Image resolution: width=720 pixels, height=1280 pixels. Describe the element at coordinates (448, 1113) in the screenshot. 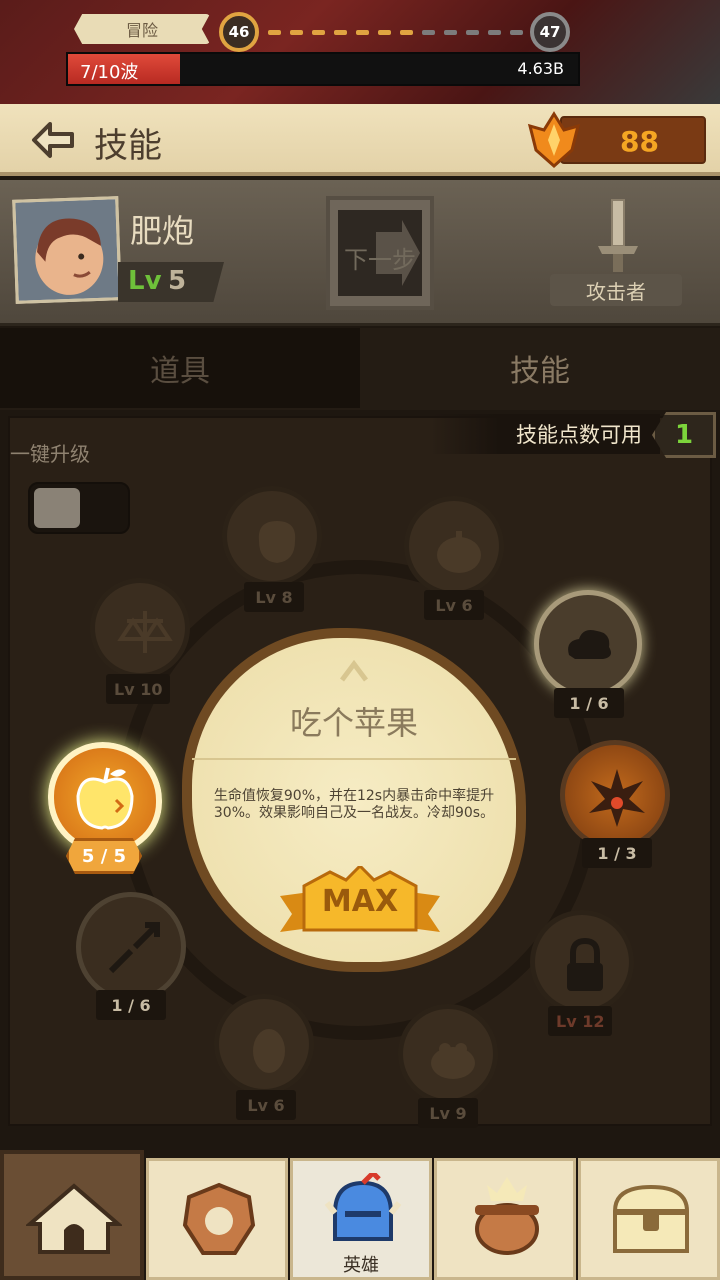

I see `skill-level-label: Lv 9` at that location.